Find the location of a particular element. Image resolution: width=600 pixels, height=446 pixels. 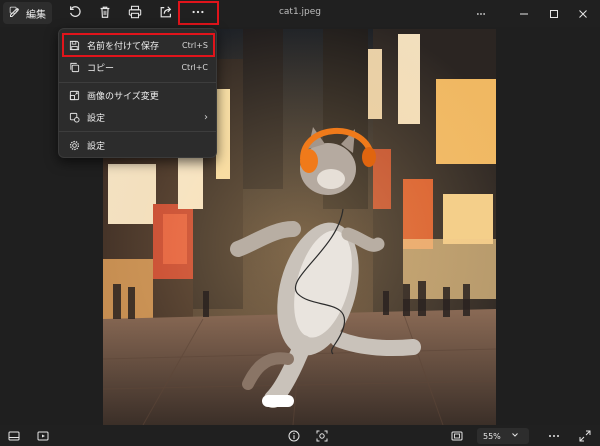

rotate-button is located at coordinates (75, 13).